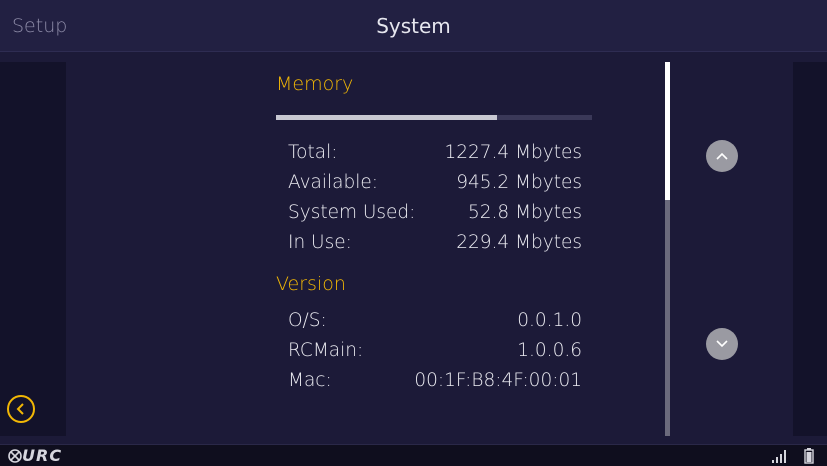 The width and height of the screenshot is (827, 466). What do you see at coordinates (42, 455) in the screenshot?
I see `brand-text: URC` at bounding box center [42, 455].